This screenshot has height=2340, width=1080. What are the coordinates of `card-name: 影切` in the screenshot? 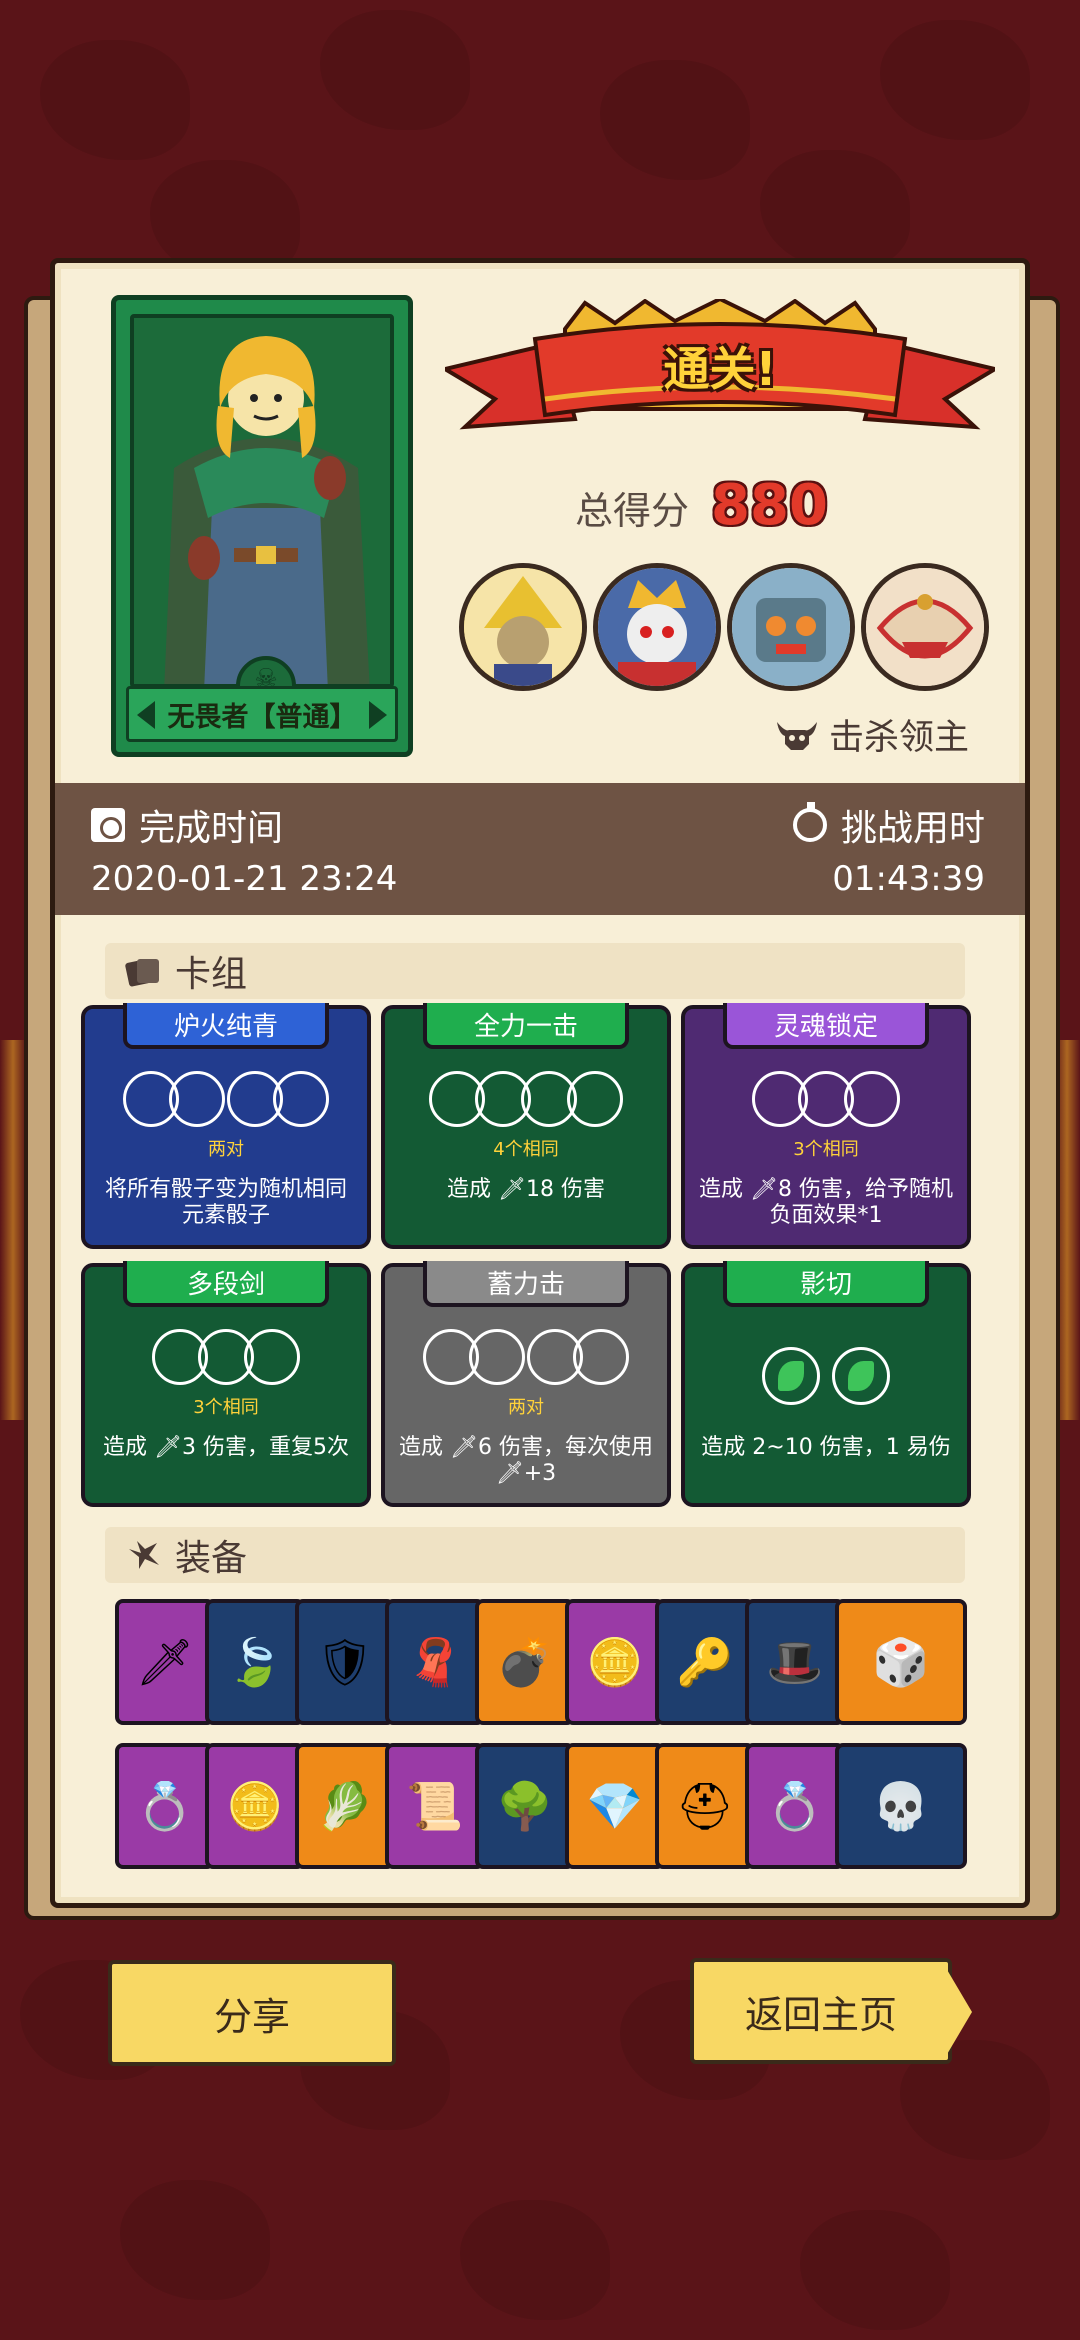 It's located at (826, 1284).